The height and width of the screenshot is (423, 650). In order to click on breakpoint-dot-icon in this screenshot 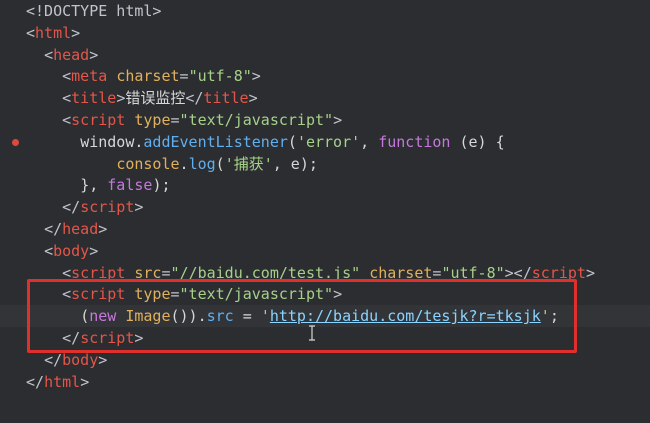, I will do `click(15, 142)`.